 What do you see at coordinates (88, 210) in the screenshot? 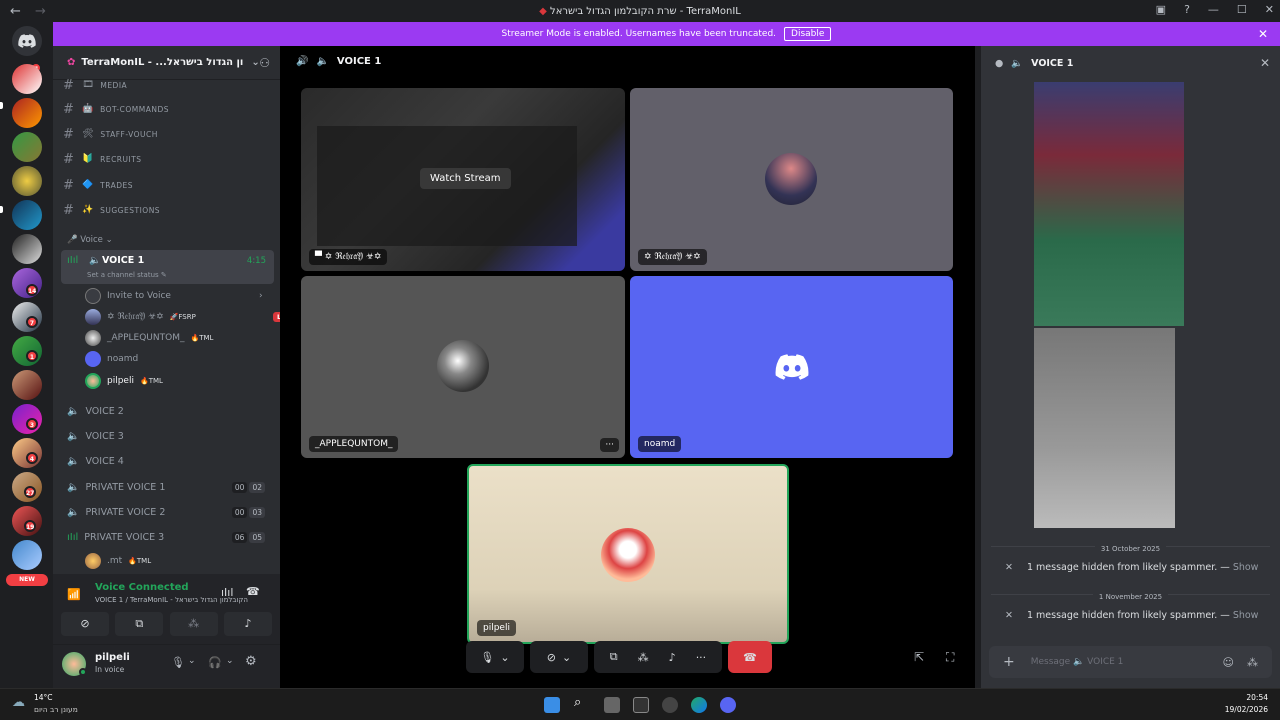
I see `channel-emoji: ✨` at bounding box center [88, 210].